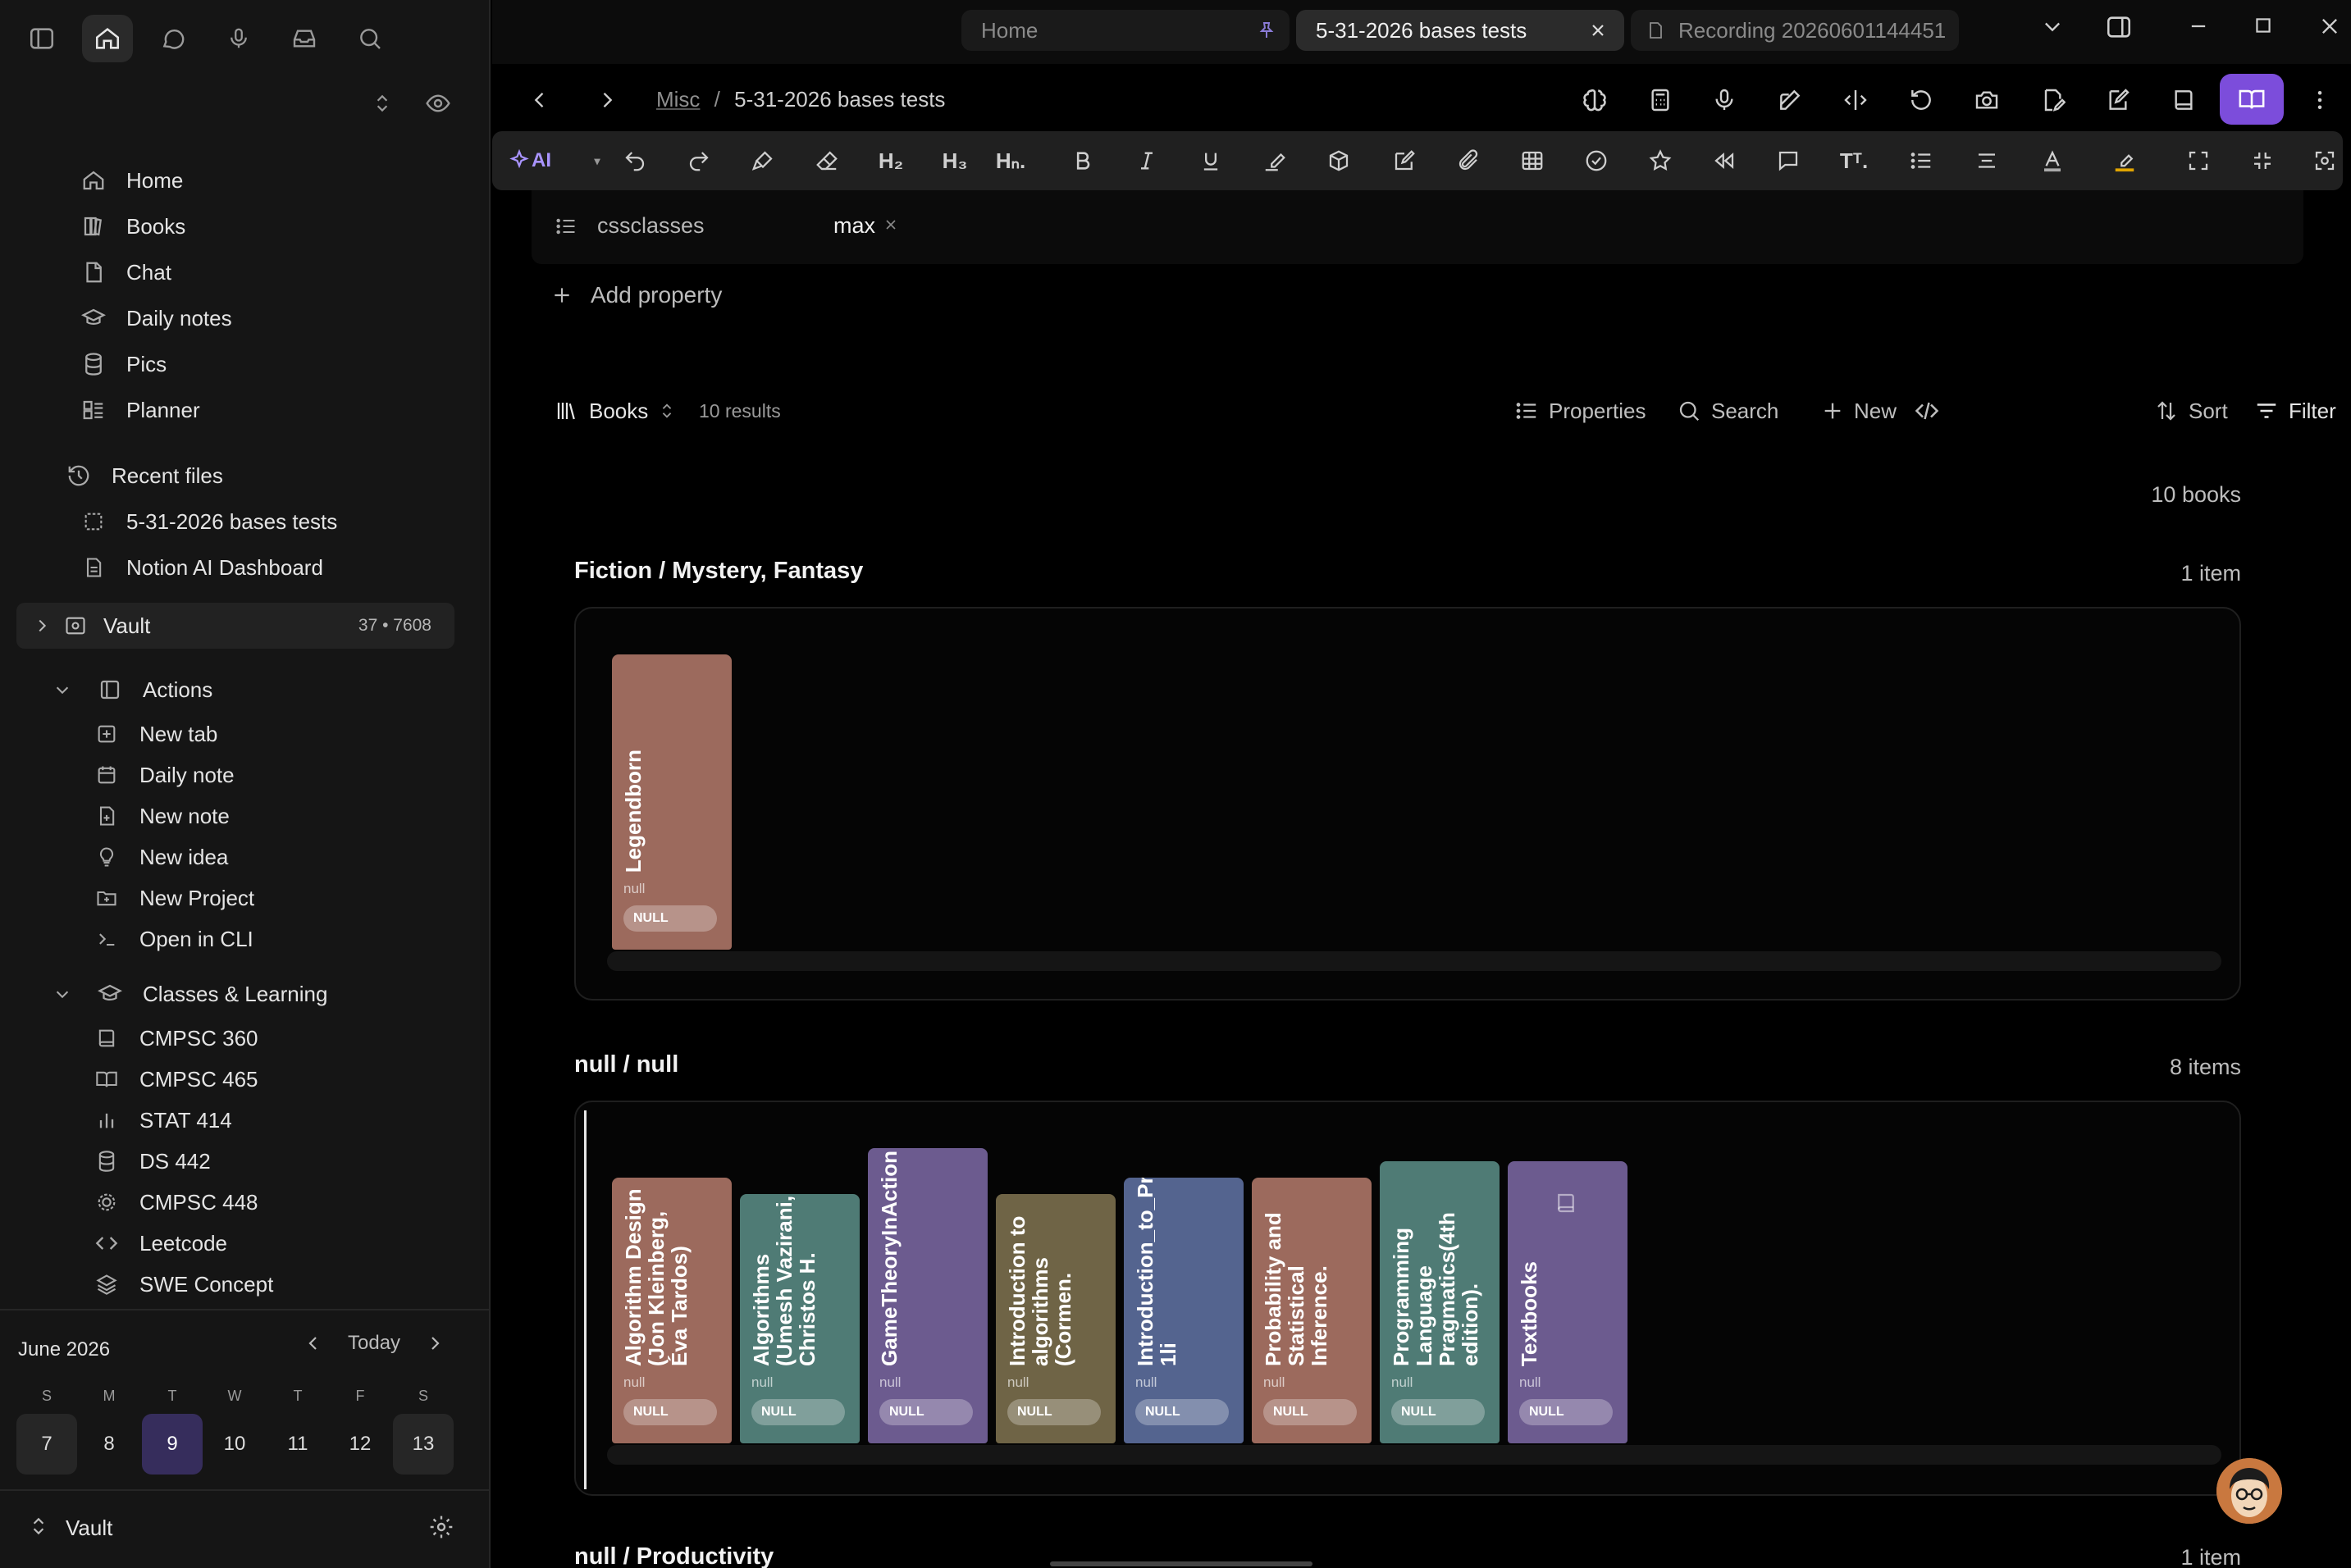 This screenshot has width=2351, height=1568. Describe the element at coordinates (2249, 1491) in the screenshot. I see `avatar` at that location.